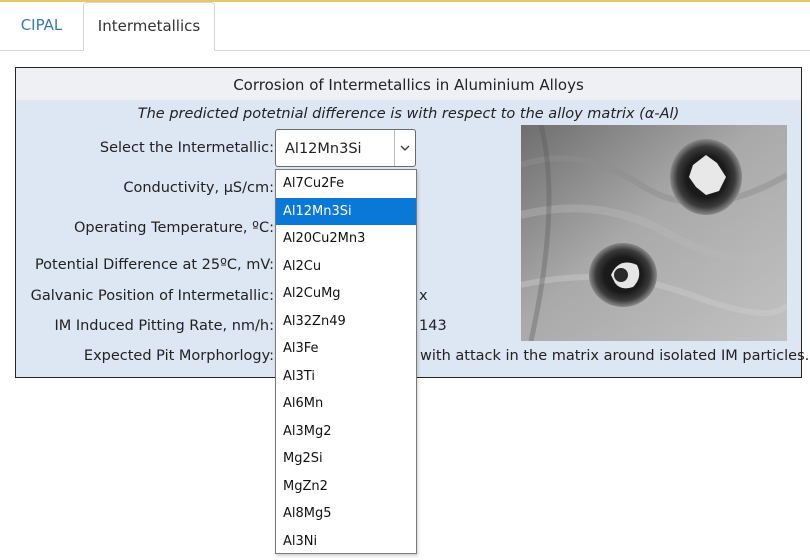  I want to click on dropdown-option: Al32Zn49, so click(346, 322).